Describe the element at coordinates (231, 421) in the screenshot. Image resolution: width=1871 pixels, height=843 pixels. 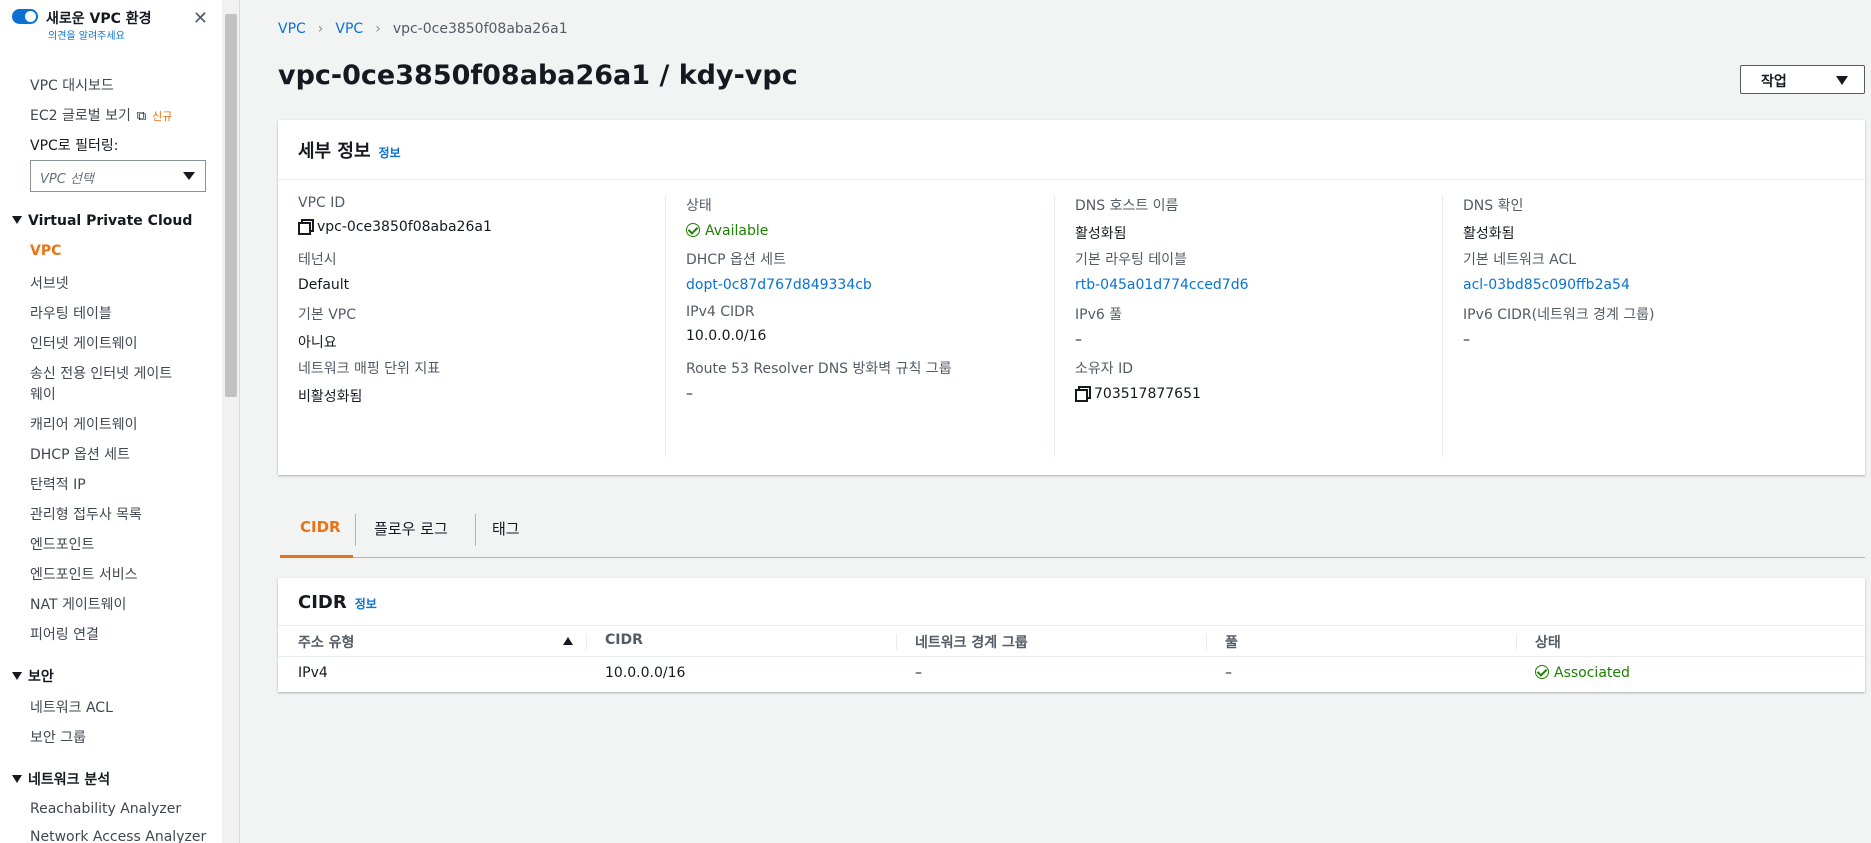
I see `sidebar-scrollbar` at that location.